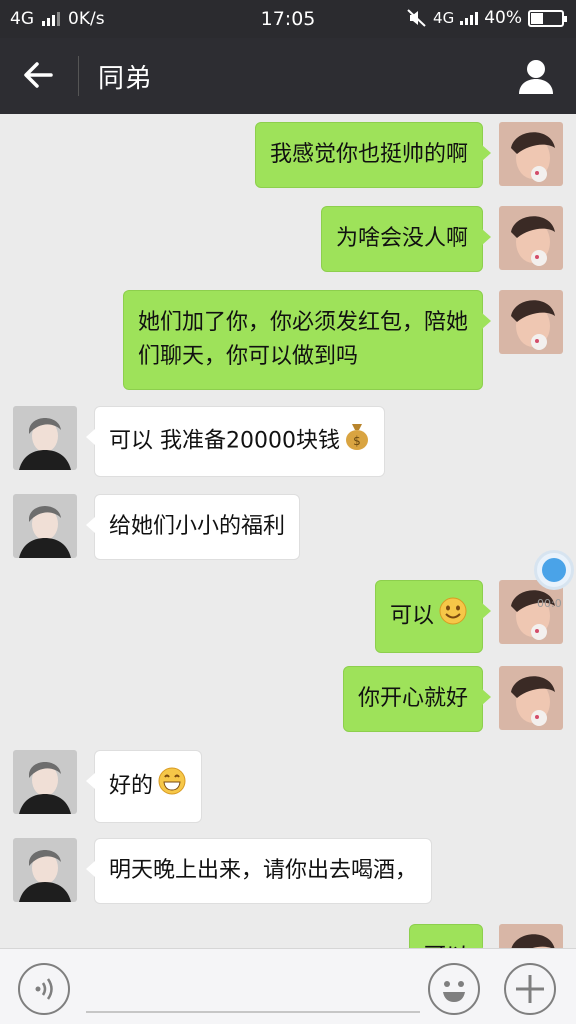  I want to click on floating-ball-button, so click(554, 570).